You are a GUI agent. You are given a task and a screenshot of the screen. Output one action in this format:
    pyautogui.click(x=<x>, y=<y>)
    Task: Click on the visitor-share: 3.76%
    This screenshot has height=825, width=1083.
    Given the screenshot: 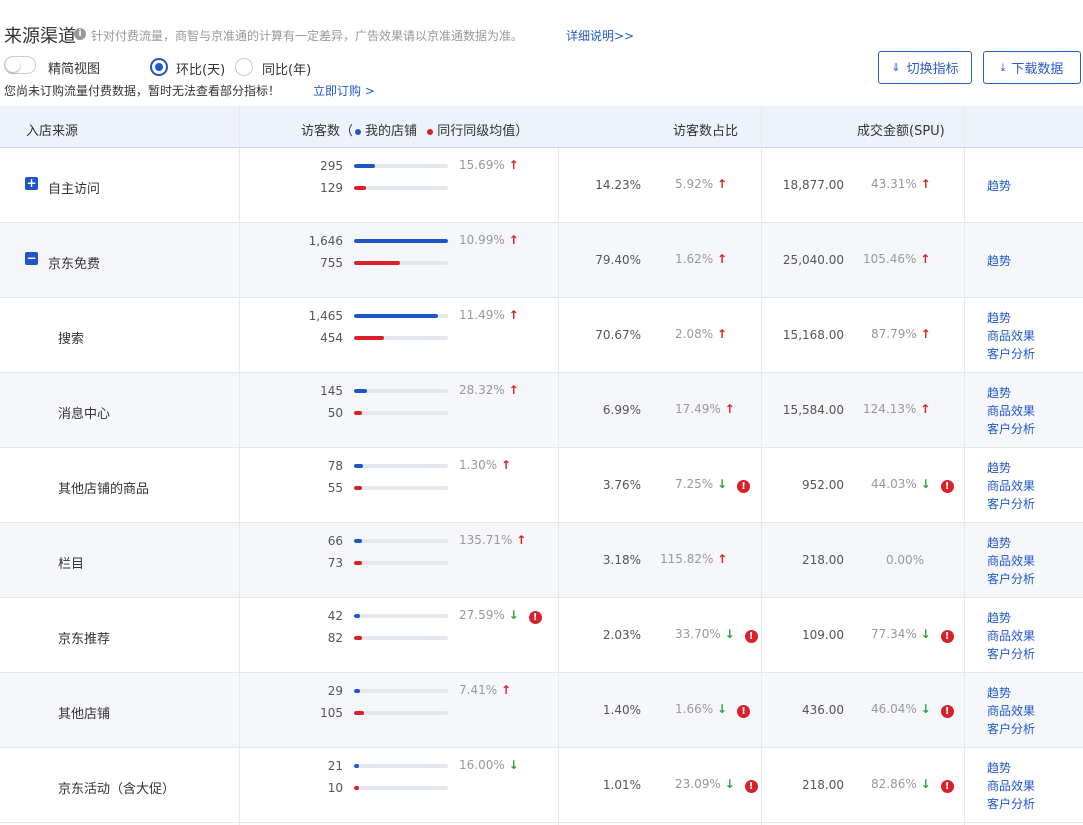 What is the action you would take?
    pyautogui.click(x=621, y=485)
    